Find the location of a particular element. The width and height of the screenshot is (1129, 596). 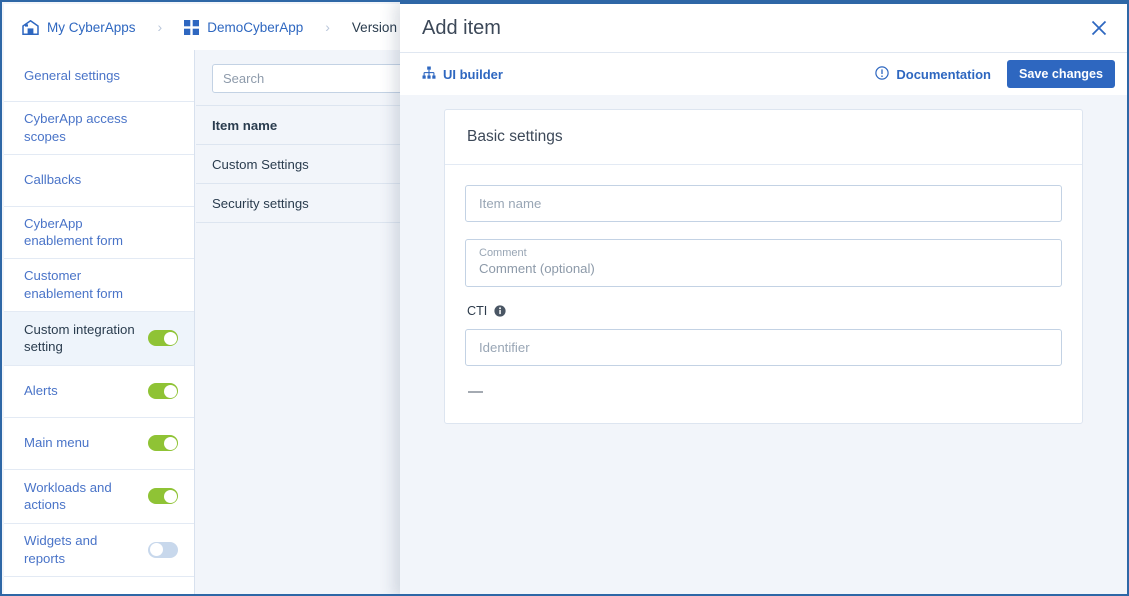

sidebar-item-widgets-and-reports: Widgets and reports is located at coordinates (99, 550).